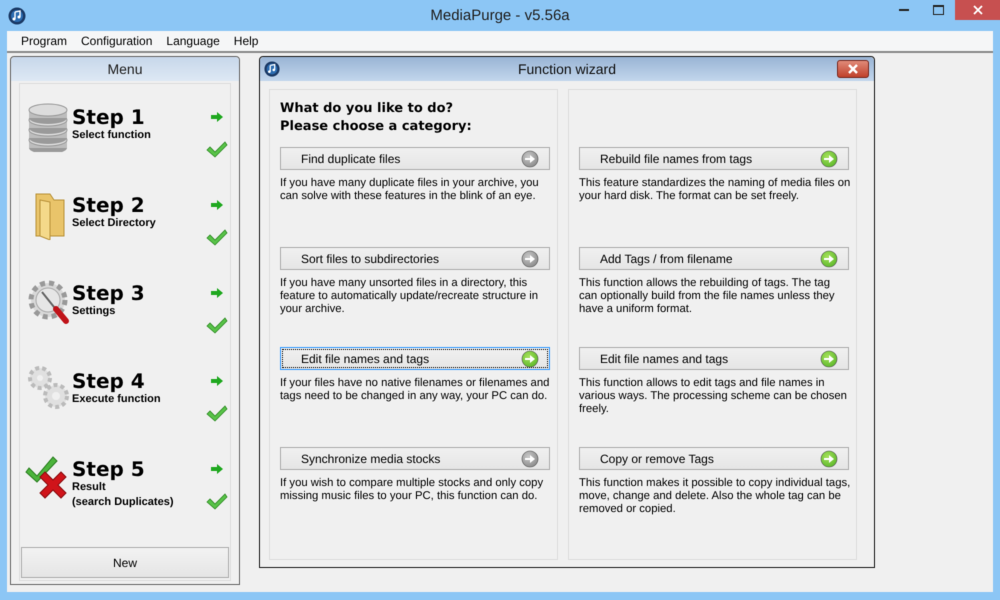  What do you see at coordinates (714, 258) in the screenshot?
I see `function-button: Add Tags / from filename` at bounding box center [714, 258].